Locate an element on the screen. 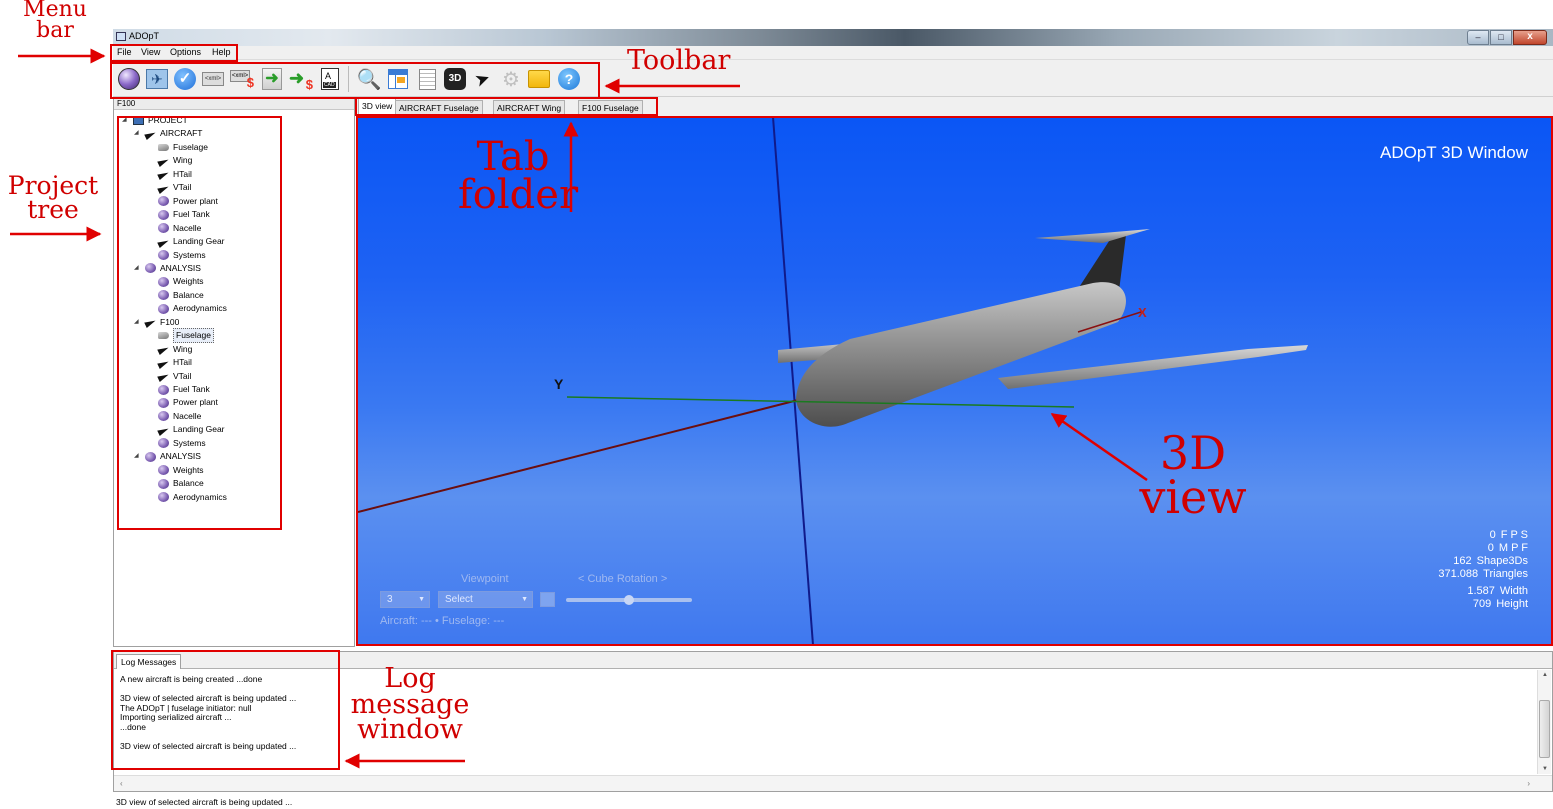 Image resolution: width=1553 pixels, height=809 pixels. tab-folder-callout-line1: Tab is located at coordinates (513, 157).